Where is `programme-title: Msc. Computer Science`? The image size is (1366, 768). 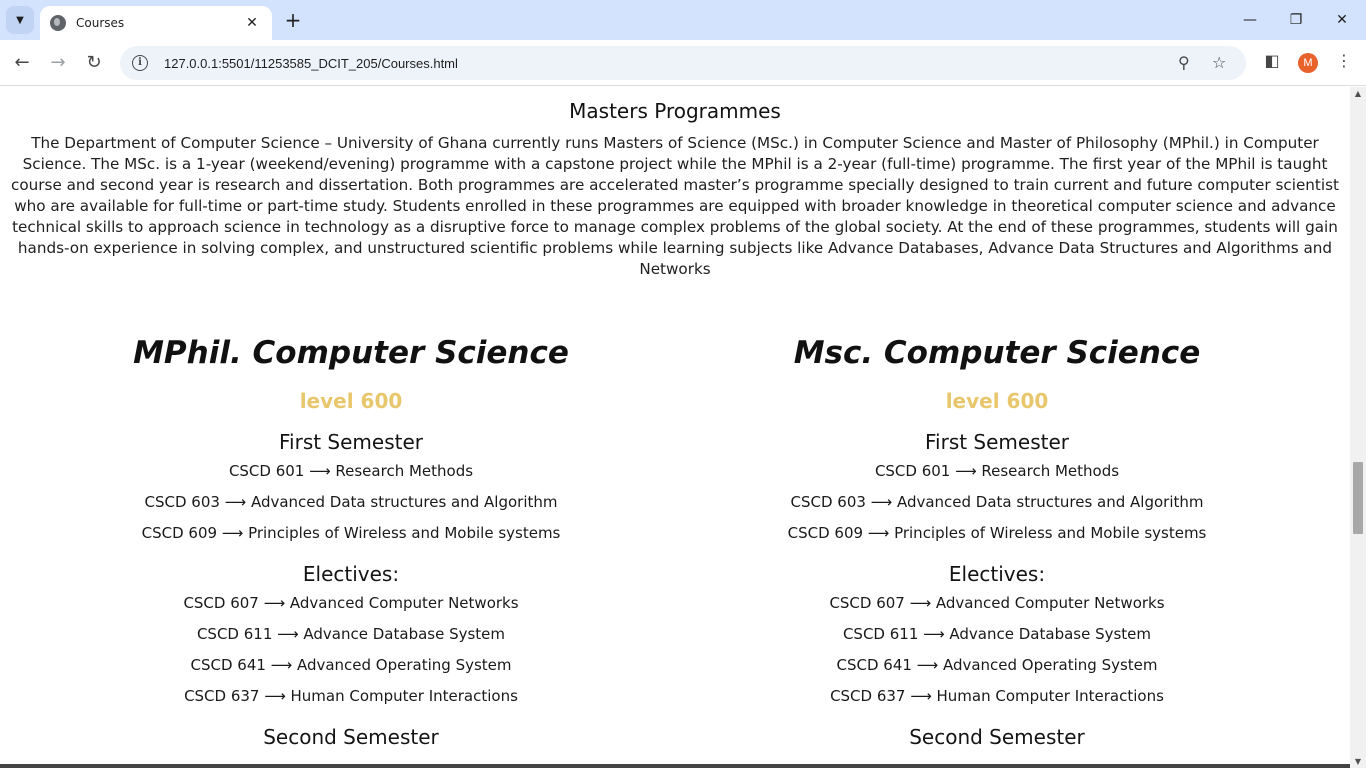 programme-title: Msc. Computer Science is located at coordinates (997, 353).